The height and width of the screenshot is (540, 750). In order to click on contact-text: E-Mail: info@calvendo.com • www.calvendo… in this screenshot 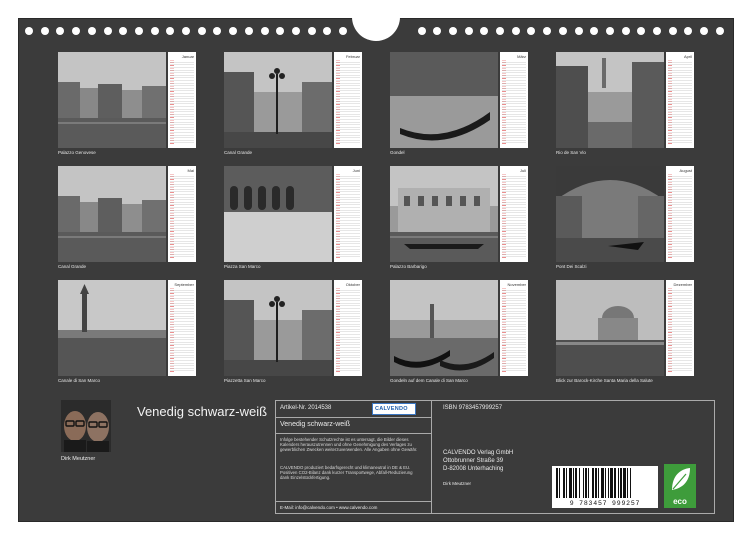, I will do `click(329, 507)`.